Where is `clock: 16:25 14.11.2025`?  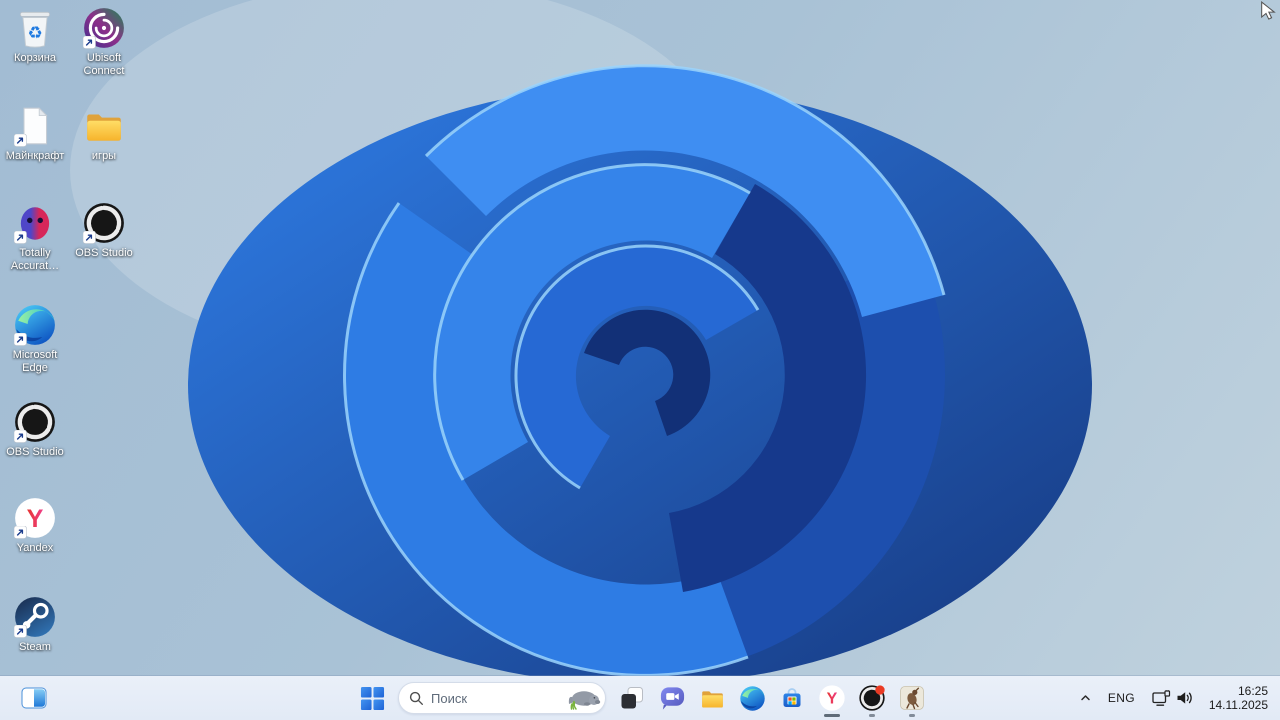
clock: 16:25 14.11.2025 is located at coordinates (1237, 698).